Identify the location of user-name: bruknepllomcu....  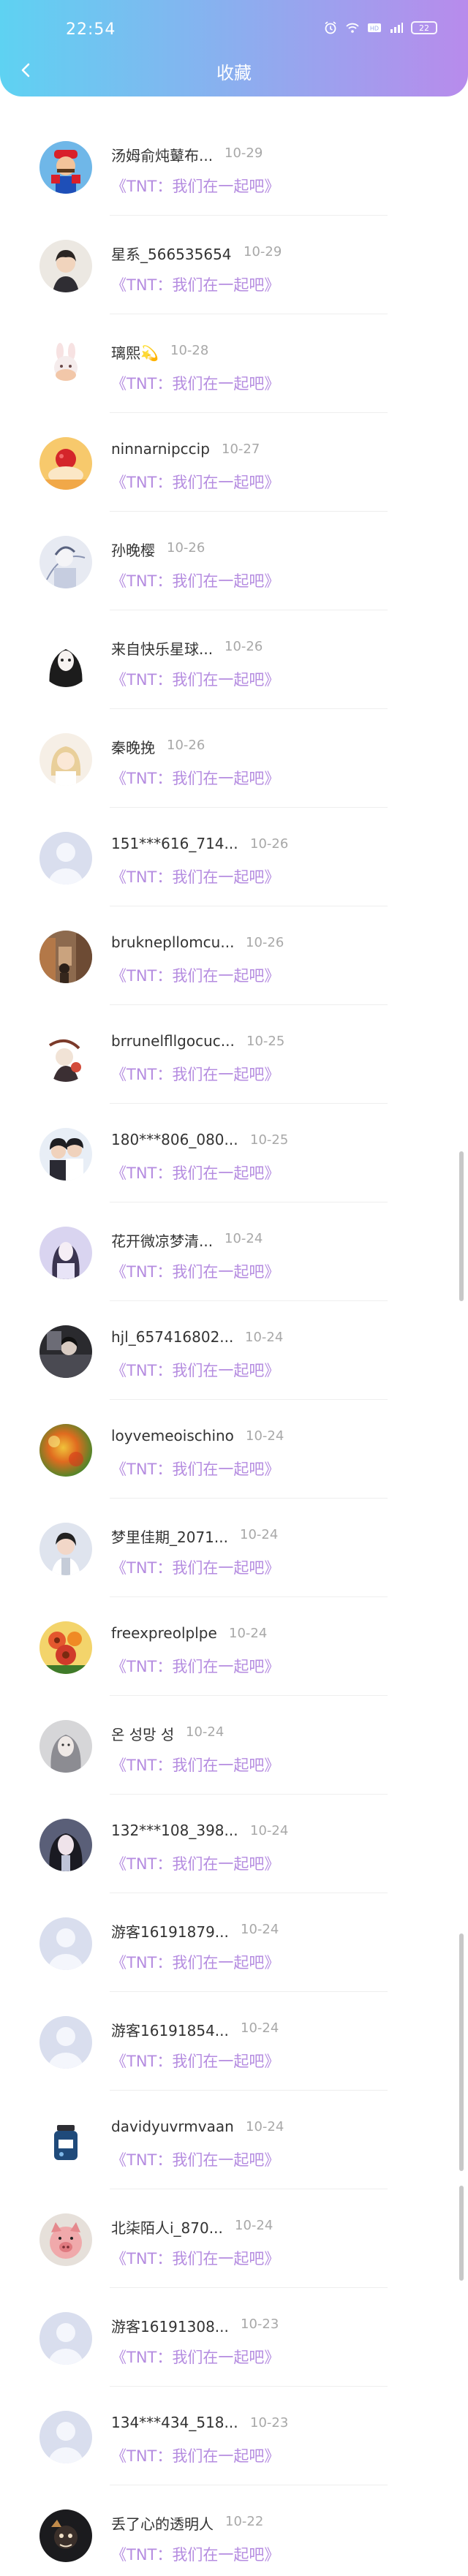
(173, 942).